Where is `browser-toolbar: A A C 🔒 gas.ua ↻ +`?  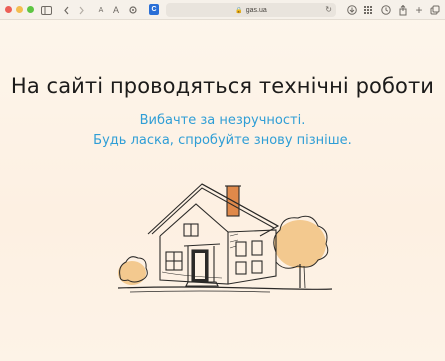
browser-toolbar: A A C 🔒 gas.ua ↻ + is located at coordinates (222, 10).